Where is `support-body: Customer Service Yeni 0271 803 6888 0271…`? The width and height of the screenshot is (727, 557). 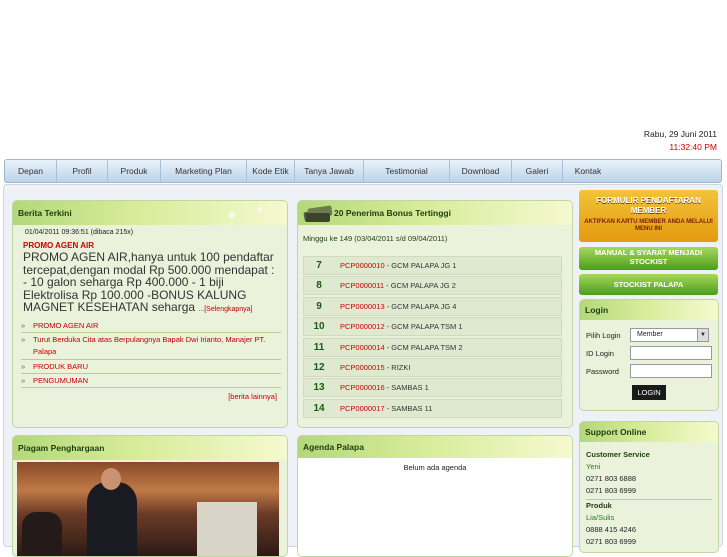
support-body: Customer Service Yeni 0271 803 6888 0271… is located at coordinates (649, 495).